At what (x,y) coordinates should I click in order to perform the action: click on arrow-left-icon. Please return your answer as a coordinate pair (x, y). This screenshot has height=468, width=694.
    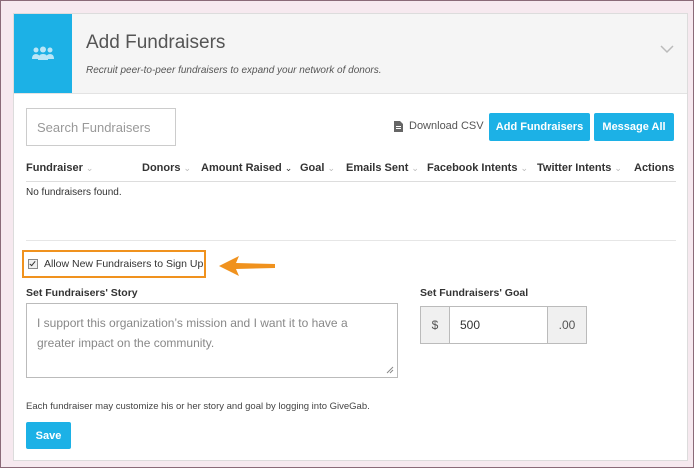
    Looking at the image, I should click on (247, 266).